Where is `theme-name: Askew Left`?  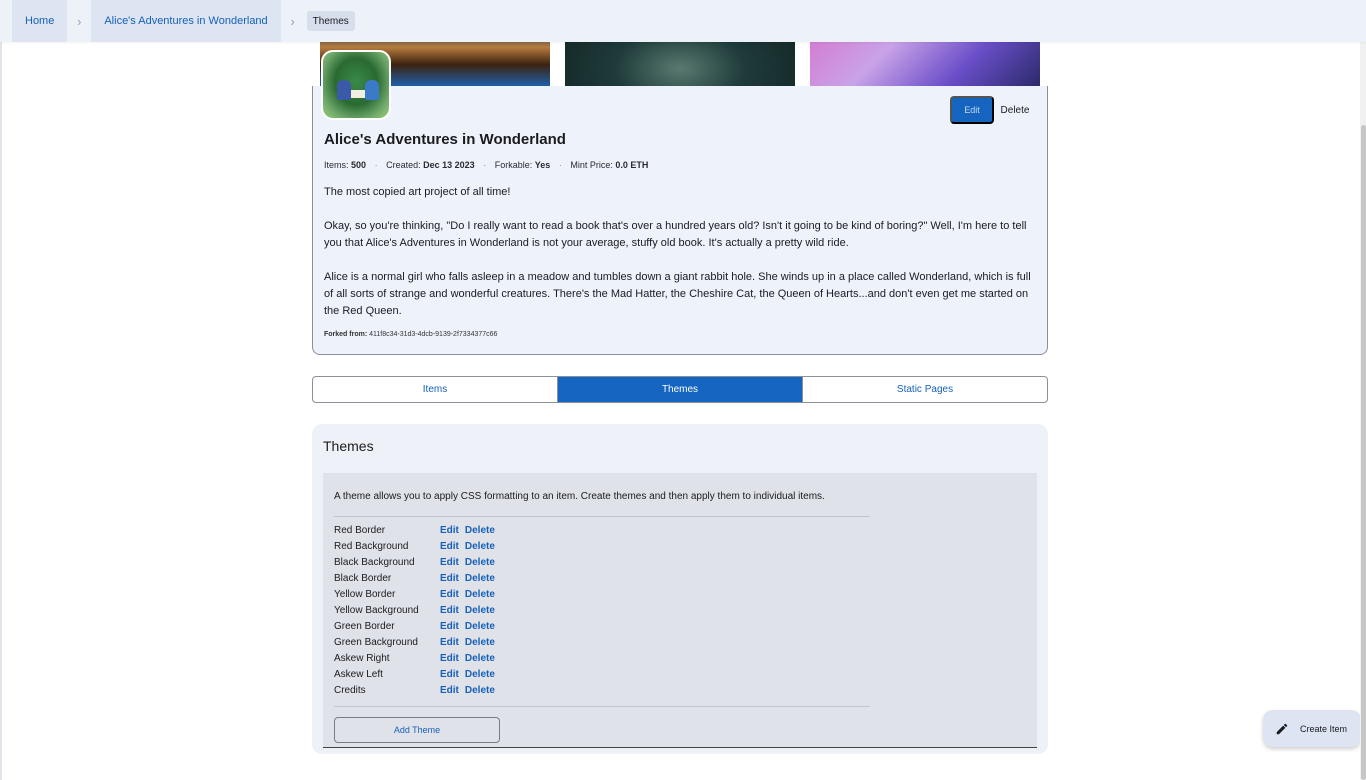 theme-name: Askew Left is located at coordinates (358, 674).